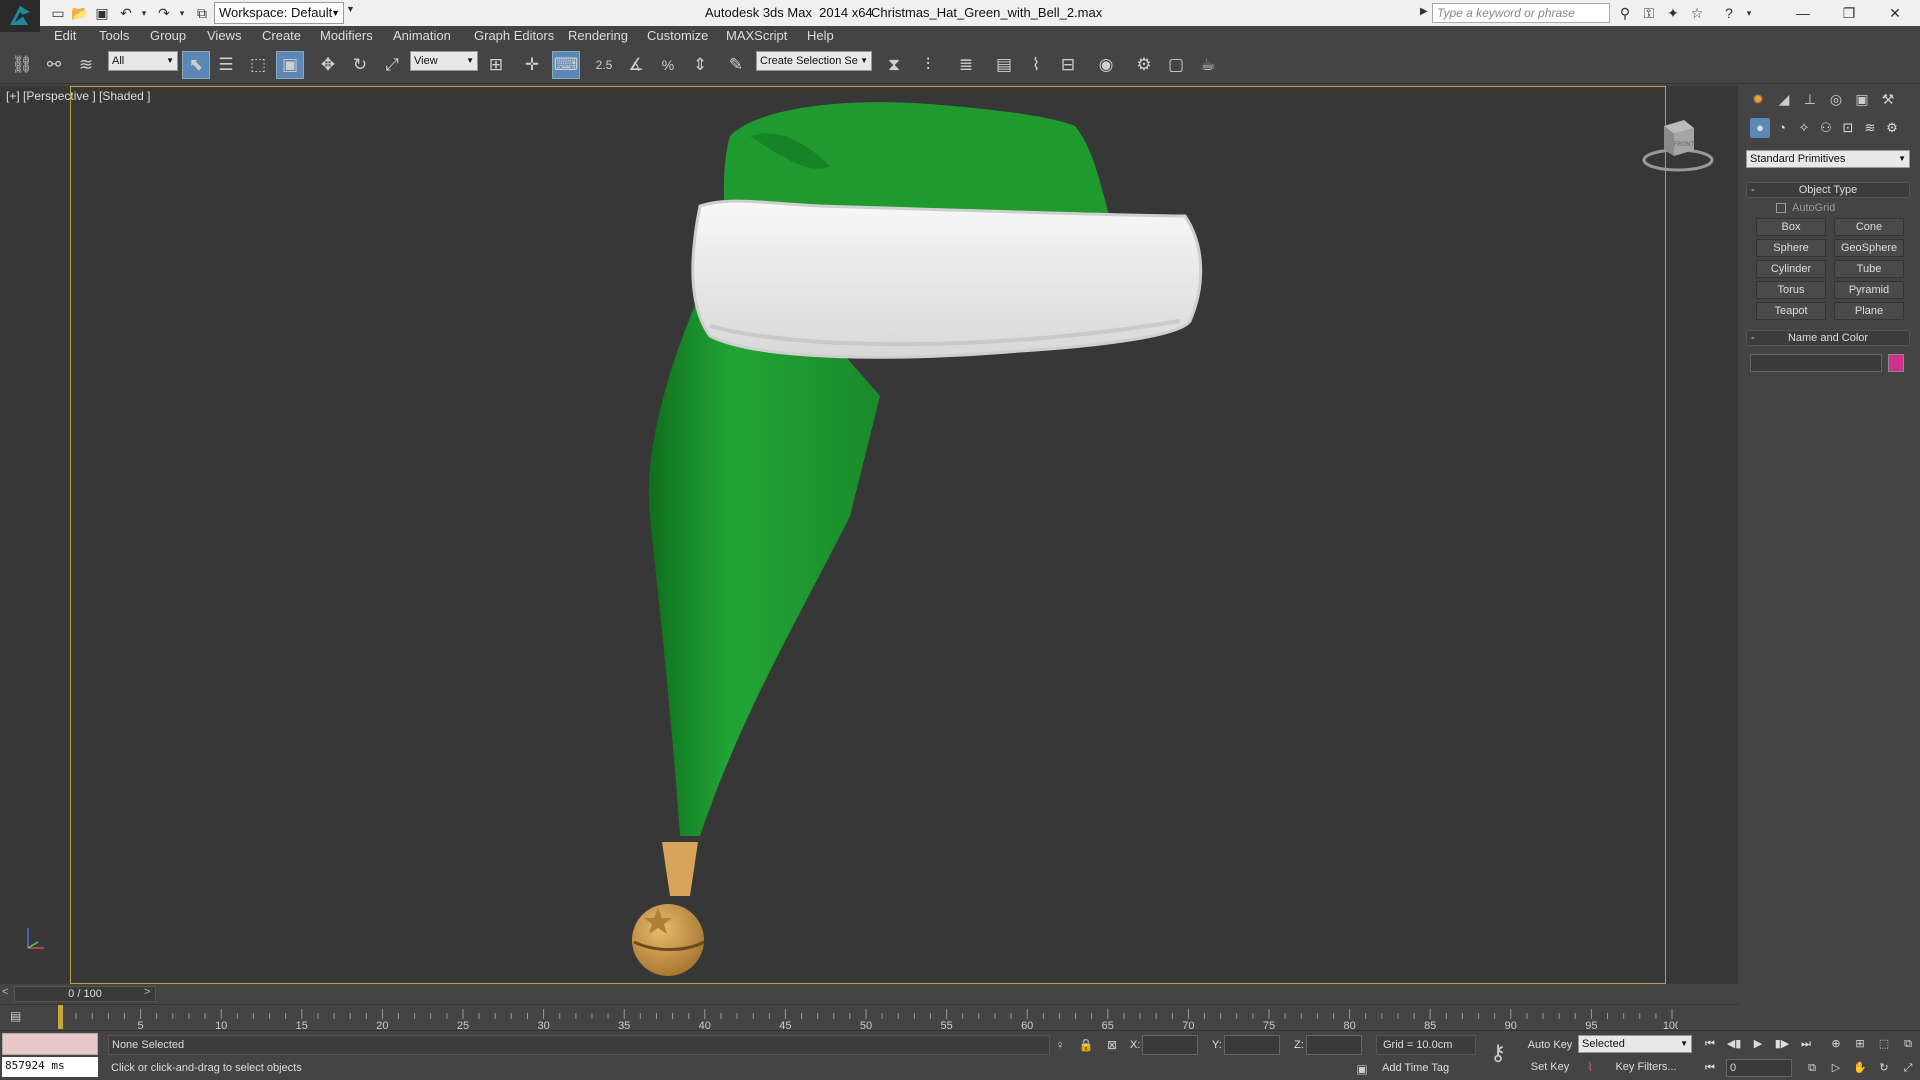  Describe the element at coordinates (1678, 146) in the screenshot. I see `viewcube-icon: FRONT` at that location.